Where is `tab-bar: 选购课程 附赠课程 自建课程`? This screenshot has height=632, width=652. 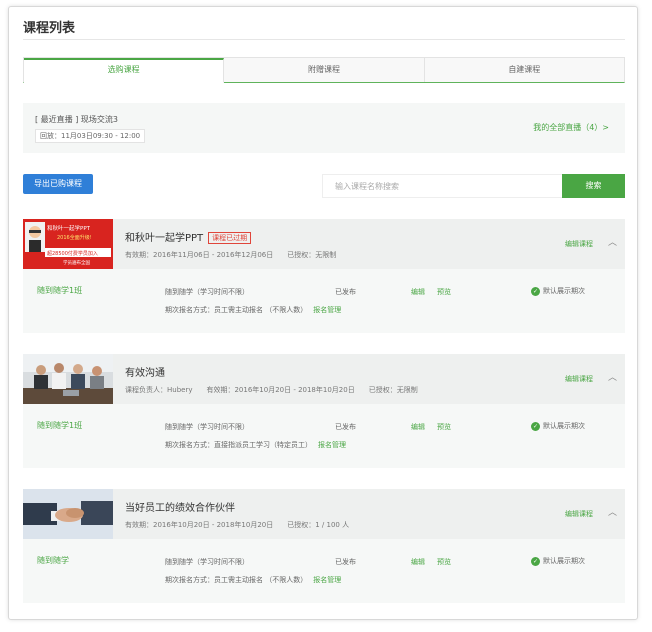
tab-bar: 选购课程 附赠课程 自建课程 is located at coordinates (324, 70).